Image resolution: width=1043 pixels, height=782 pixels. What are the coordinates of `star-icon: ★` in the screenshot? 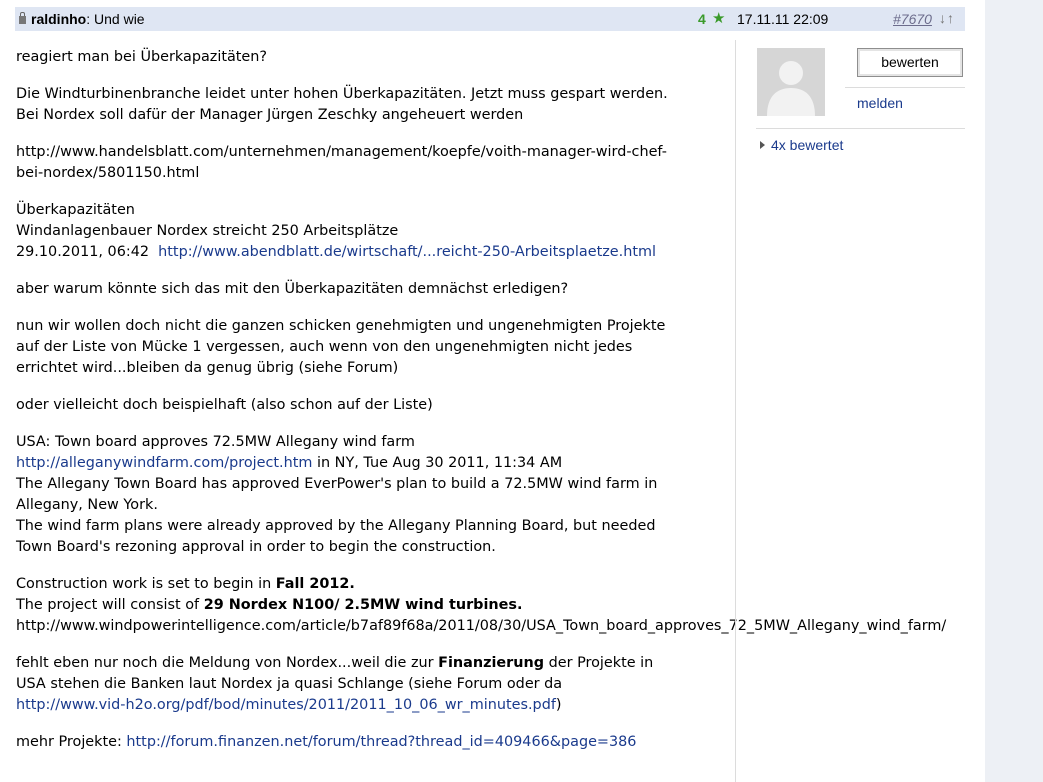 It's located at (719, 18).